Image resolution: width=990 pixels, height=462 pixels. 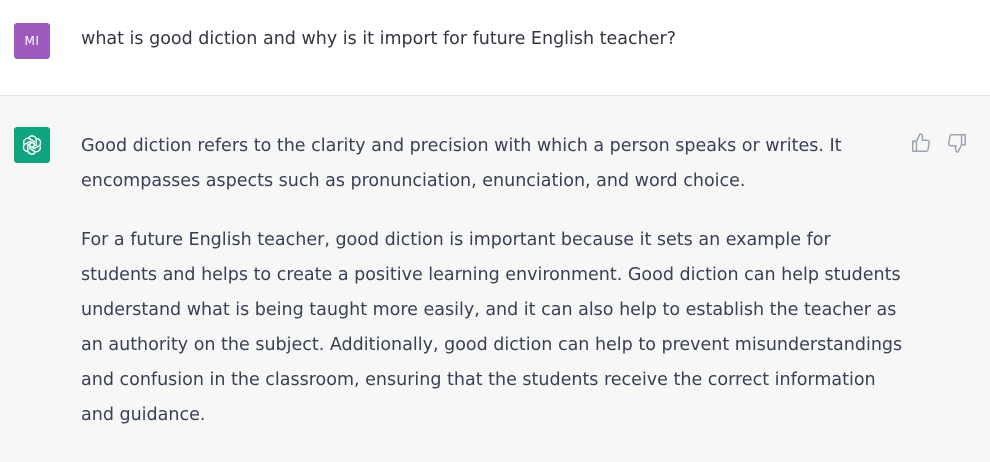 What do you see at coordinates (939, 143) in the screenshot?
I see `feedback-actions` at bounding box center [939, 143].